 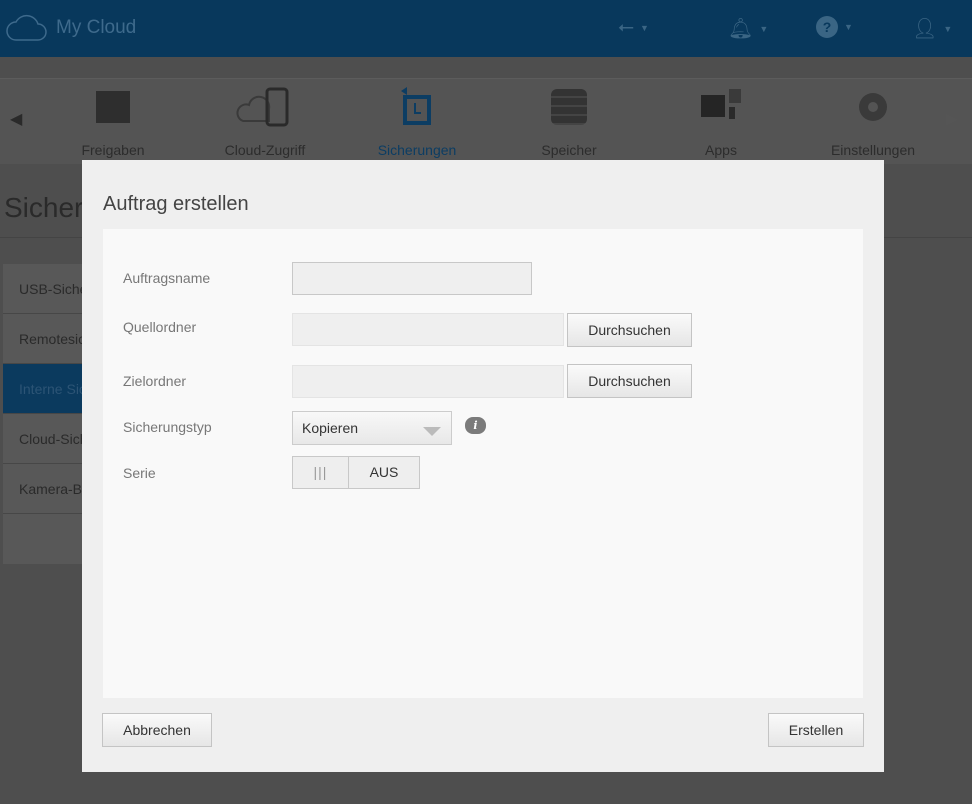 I want to click on nav-label: Cloud-Zugriff, so click(x=265, y=150).